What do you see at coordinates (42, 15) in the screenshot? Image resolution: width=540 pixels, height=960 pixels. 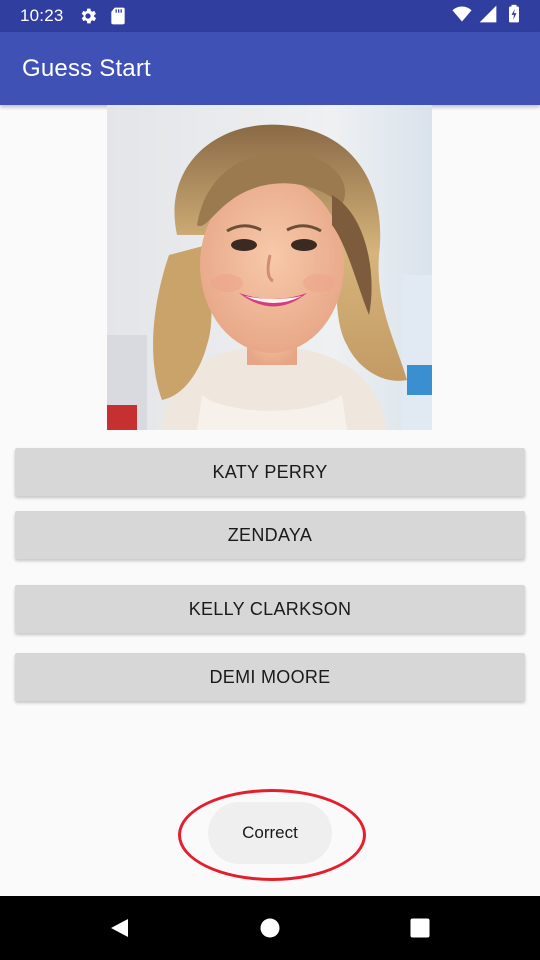 I see `status-time: 10:23` at bounding box center [42, 15].